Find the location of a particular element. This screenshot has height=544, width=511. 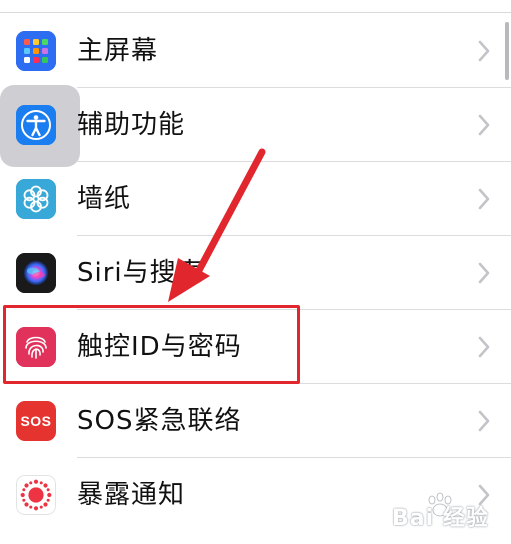

sos-icon: SOS is located at coordinates (36, 421).